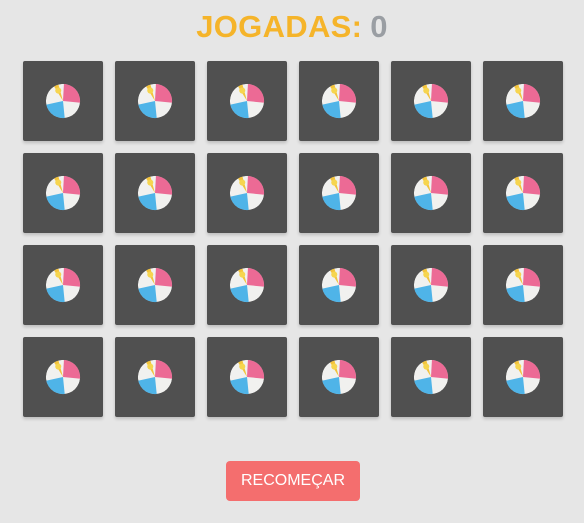  Describe the element at coordinates (279, 26) in the screenshot. I see `moves-label: JOGADAS:` at that location.